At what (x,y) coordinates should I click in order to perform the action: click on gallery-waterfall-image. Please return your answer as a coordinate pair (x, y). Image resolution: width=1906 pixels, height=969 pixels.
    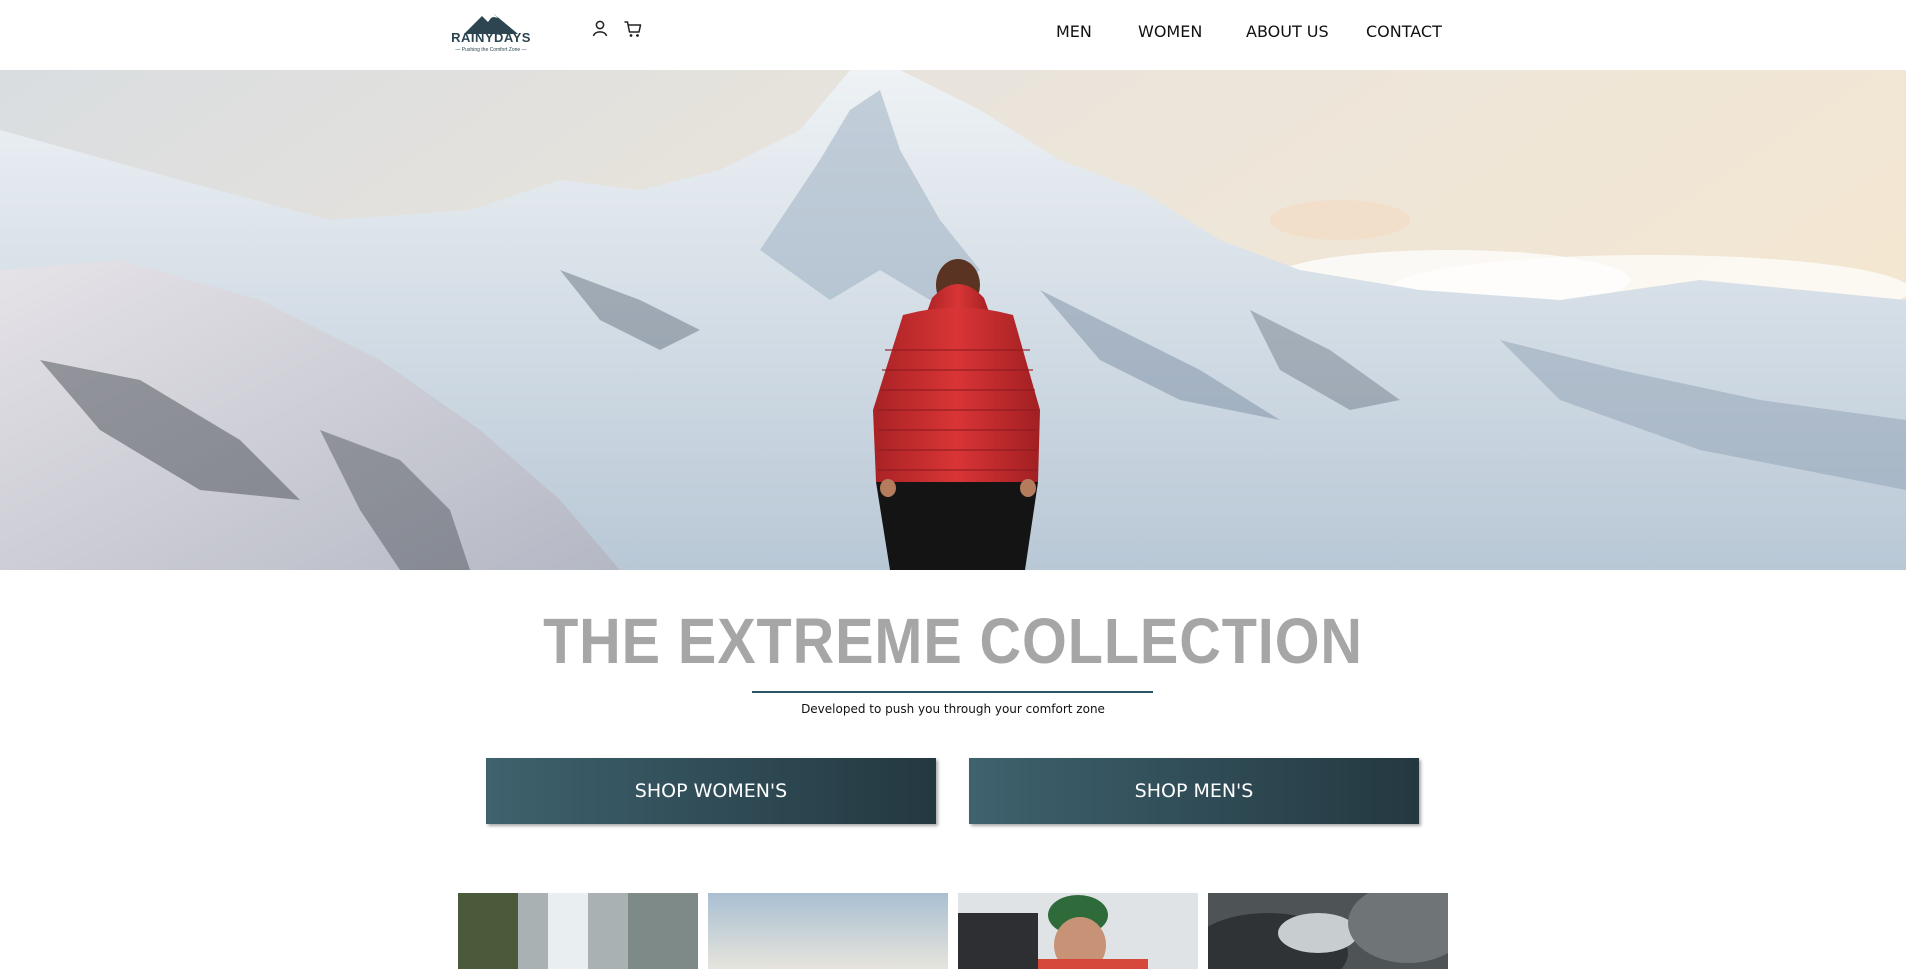
    Looking at the image, I should click on (578, 931).